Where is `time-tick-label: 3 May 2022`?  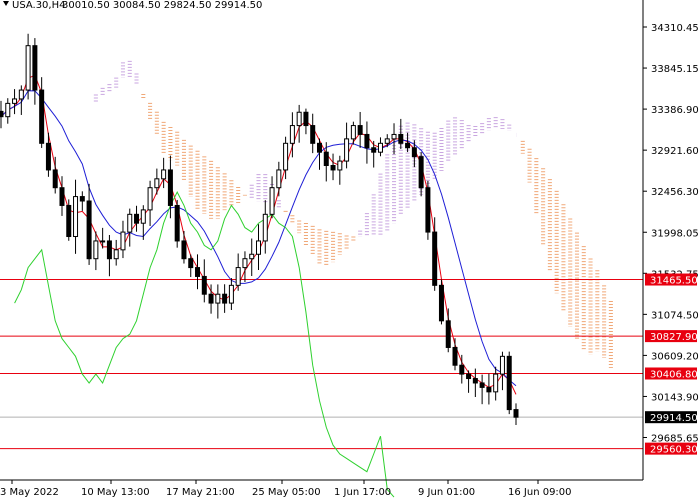
time-tick-label: 3 May 2022 is located at coordinates (29, 492).